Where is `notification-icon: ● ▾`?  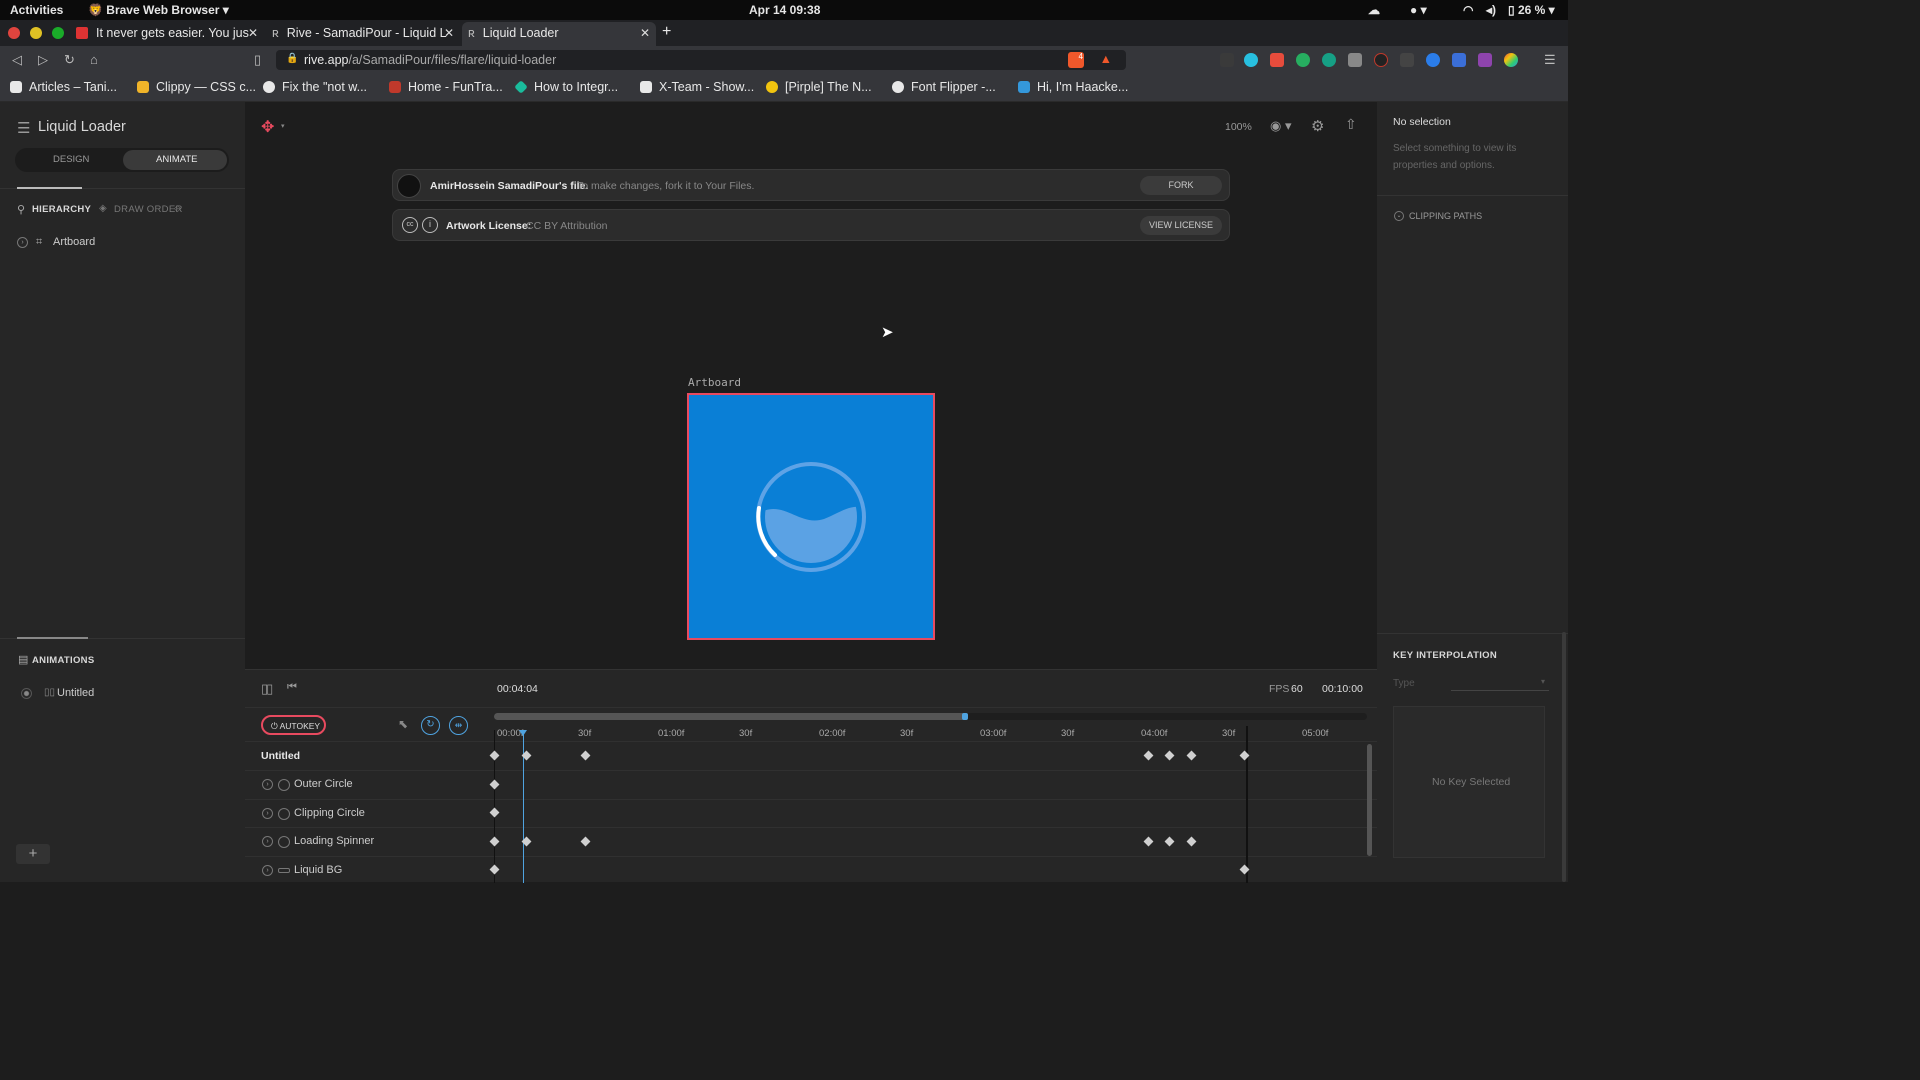
notification-icon: ● ▾ is located at coordinates (1418, 10).